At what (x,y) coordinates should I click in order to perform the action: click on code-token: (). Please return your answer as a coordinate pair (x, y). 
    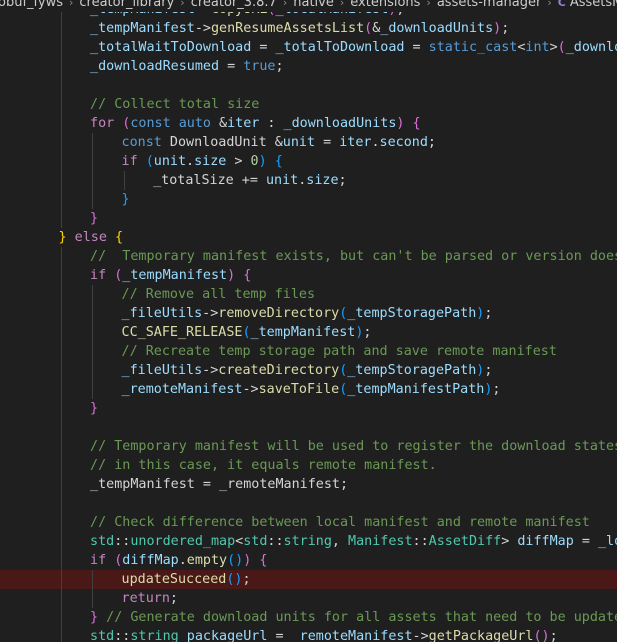
    Looking at the image, I should click on (541, 635).